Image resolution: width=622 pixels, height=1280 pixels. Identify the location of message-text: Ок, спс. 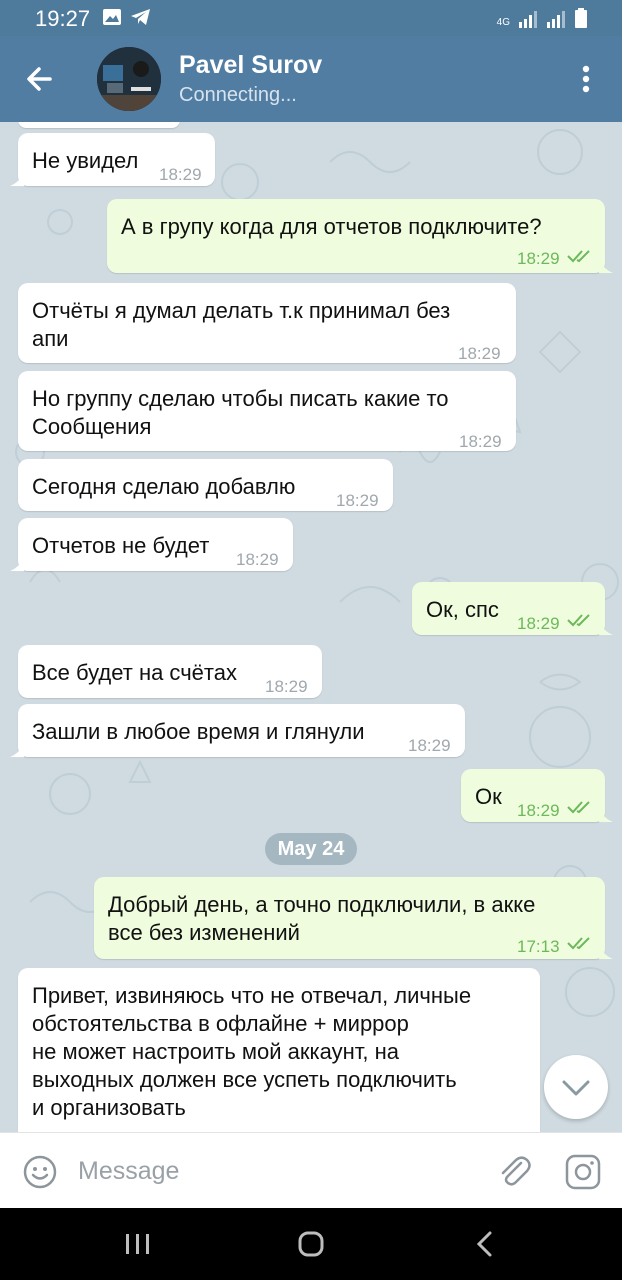
(462, 609).